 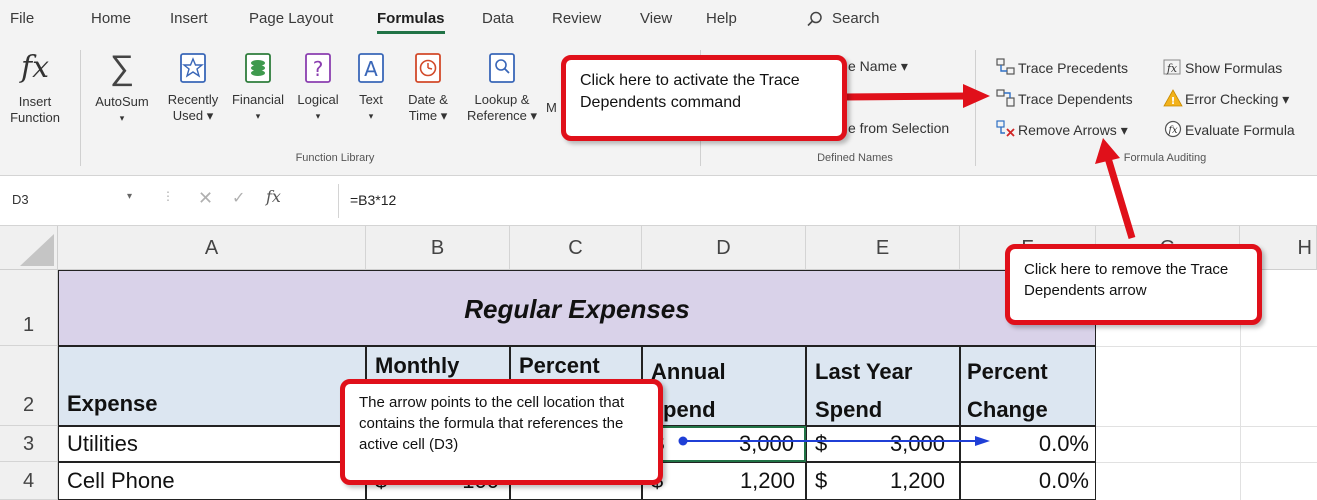 I want to click on remove-arrows-pointer-arrow, so click(x=1120, y=198).